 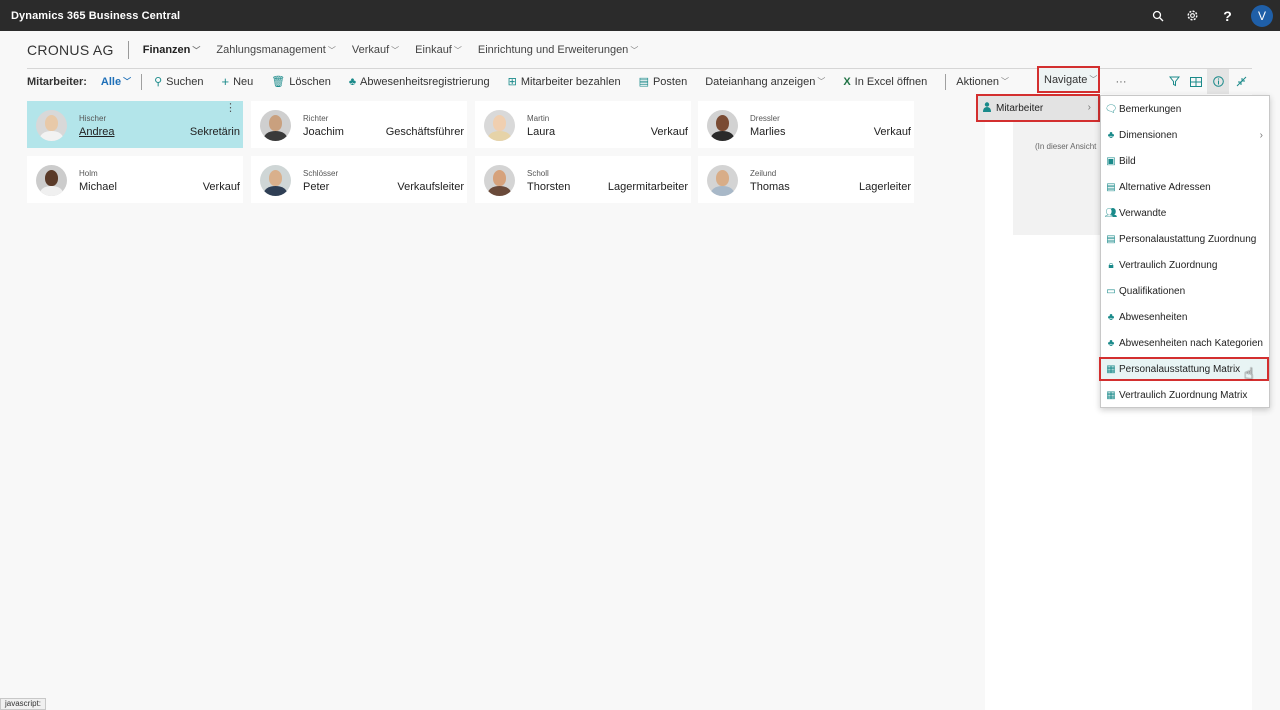 I want to click on avatar: V, so click(x=1262, y=15).